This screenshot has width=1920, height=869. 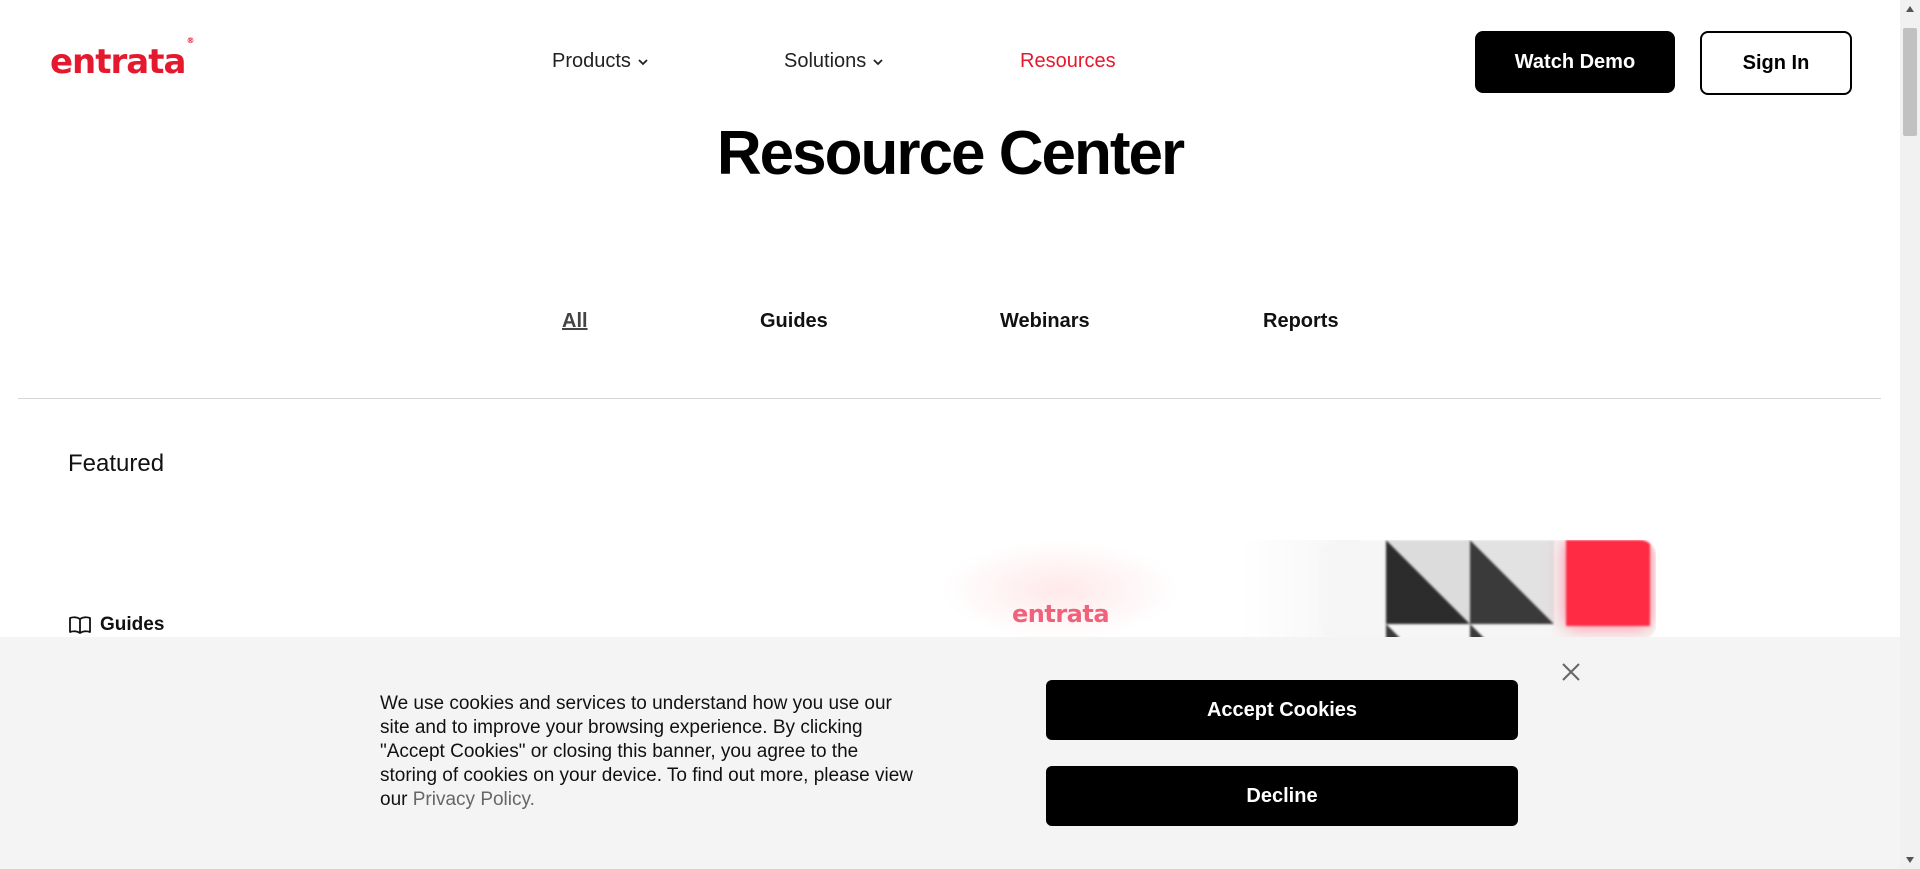 I want to click on page-scrollbar, so click(x=1910, y=434).